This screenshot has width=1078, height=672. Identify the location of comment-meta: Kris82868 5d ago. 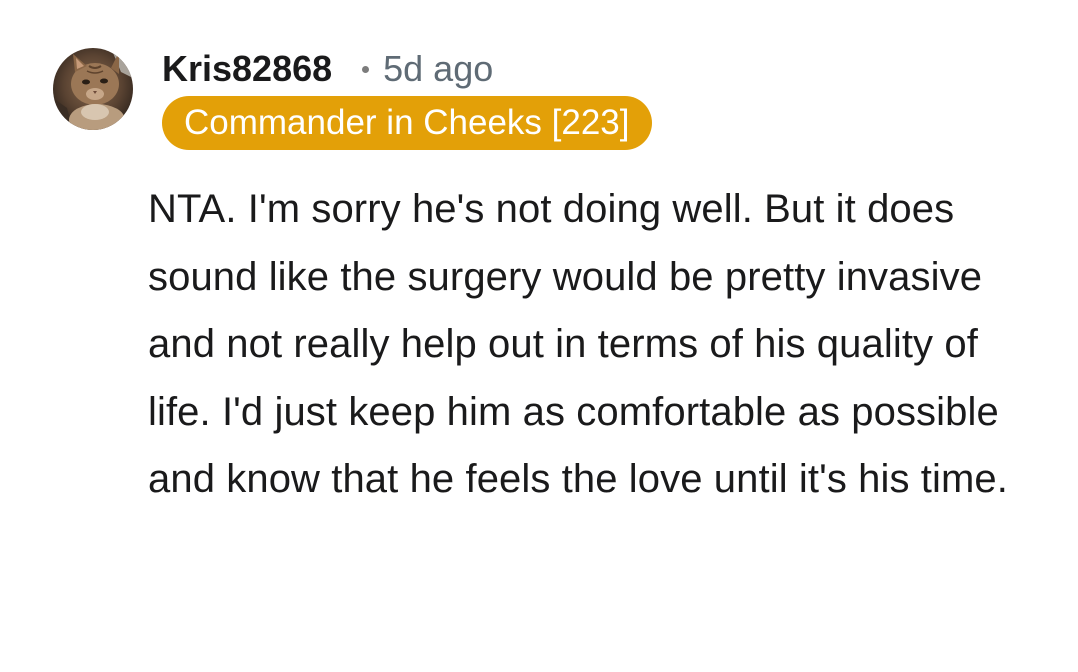
(327, 69).